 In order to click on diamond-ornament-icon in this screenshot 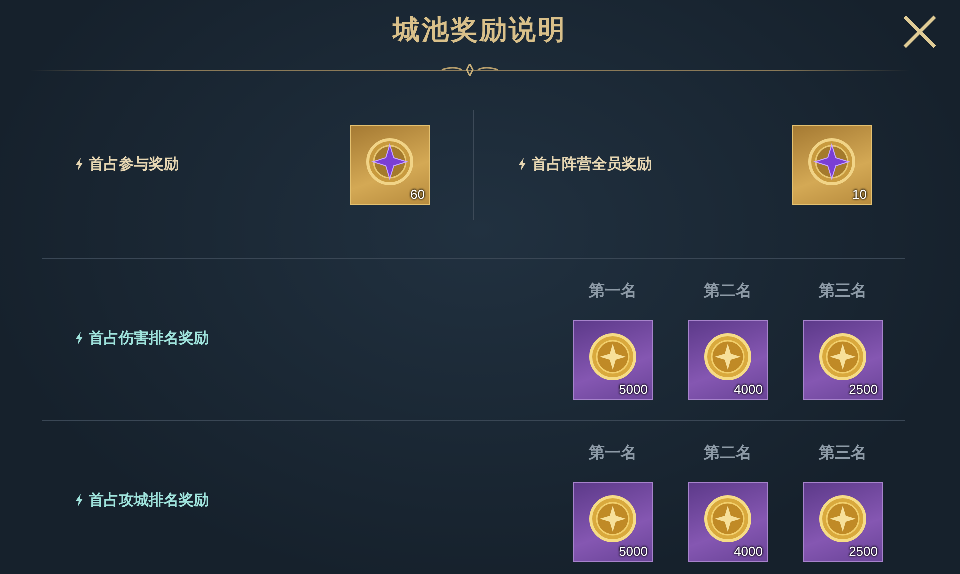, I will do `click(470, 70)`.